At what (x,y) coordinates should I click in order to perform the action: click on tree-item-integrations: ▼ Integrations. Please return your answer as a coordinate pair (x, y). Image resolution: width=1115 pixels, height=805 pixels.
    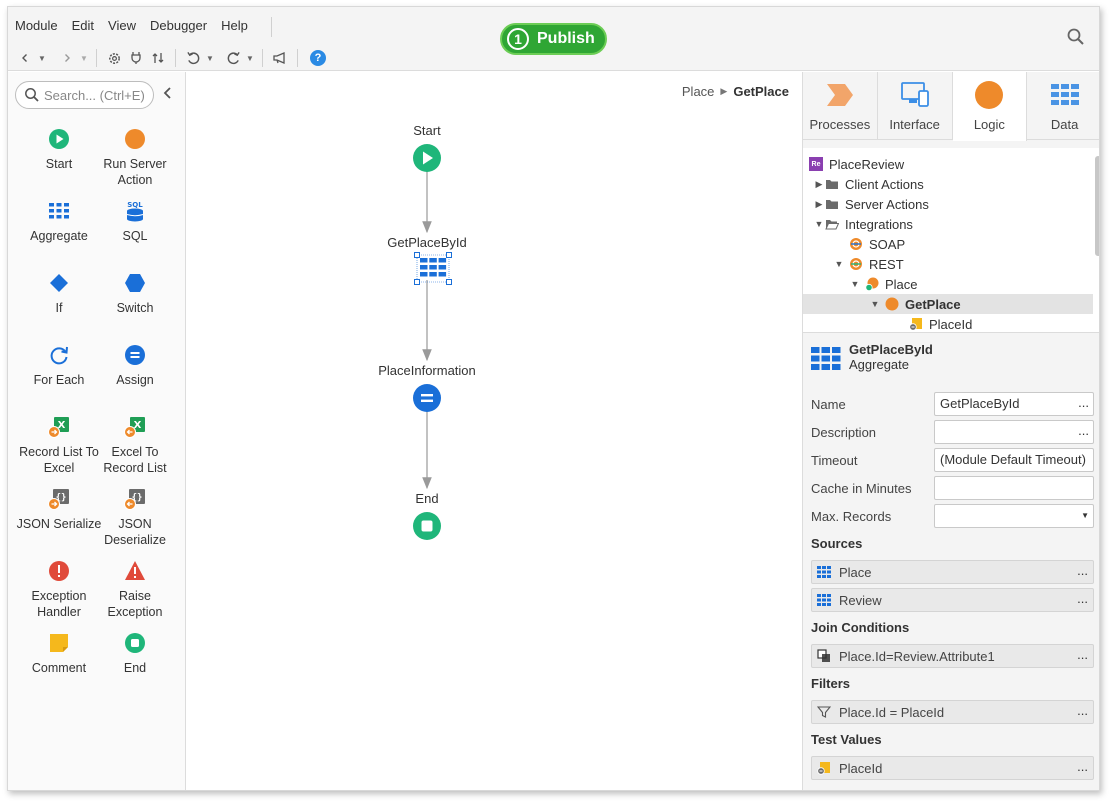
    Looking at the image, I should click on (948, 224).